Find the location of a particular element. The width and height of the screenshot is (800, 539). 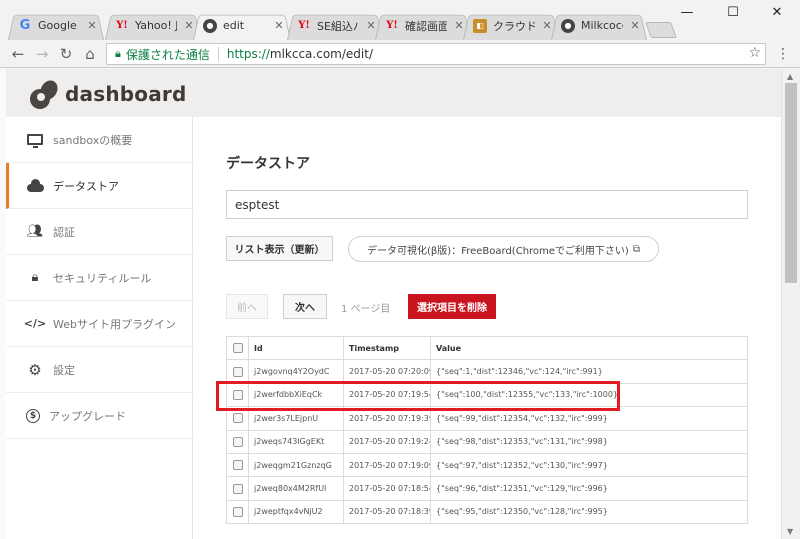

external-link-icon: ⧉ is located at coordinates (636, 249).